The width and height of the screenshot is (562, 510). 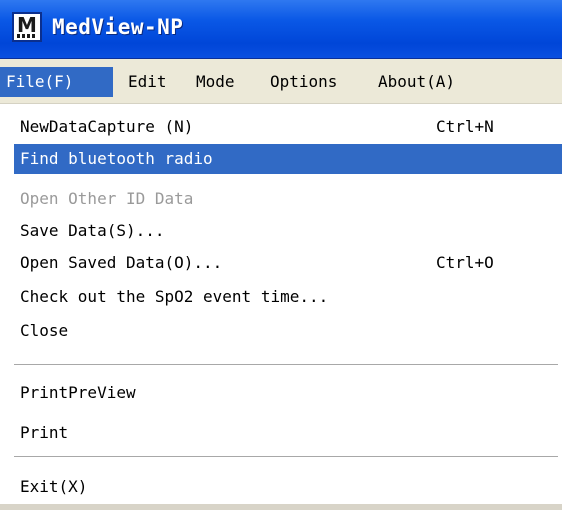 I want to click on menu-item-label: PrintPreView, so click(x=78, y=392).